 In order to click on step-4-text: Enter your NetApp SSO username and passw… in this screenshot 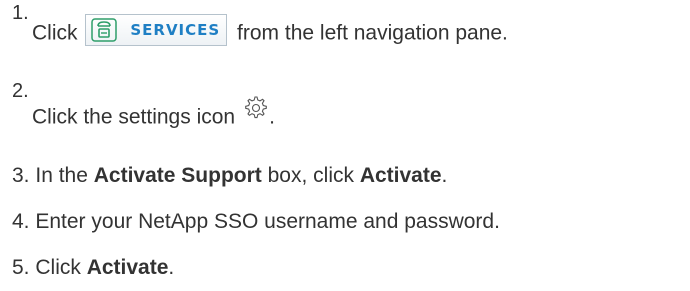, I will do `click(267, 221)`.